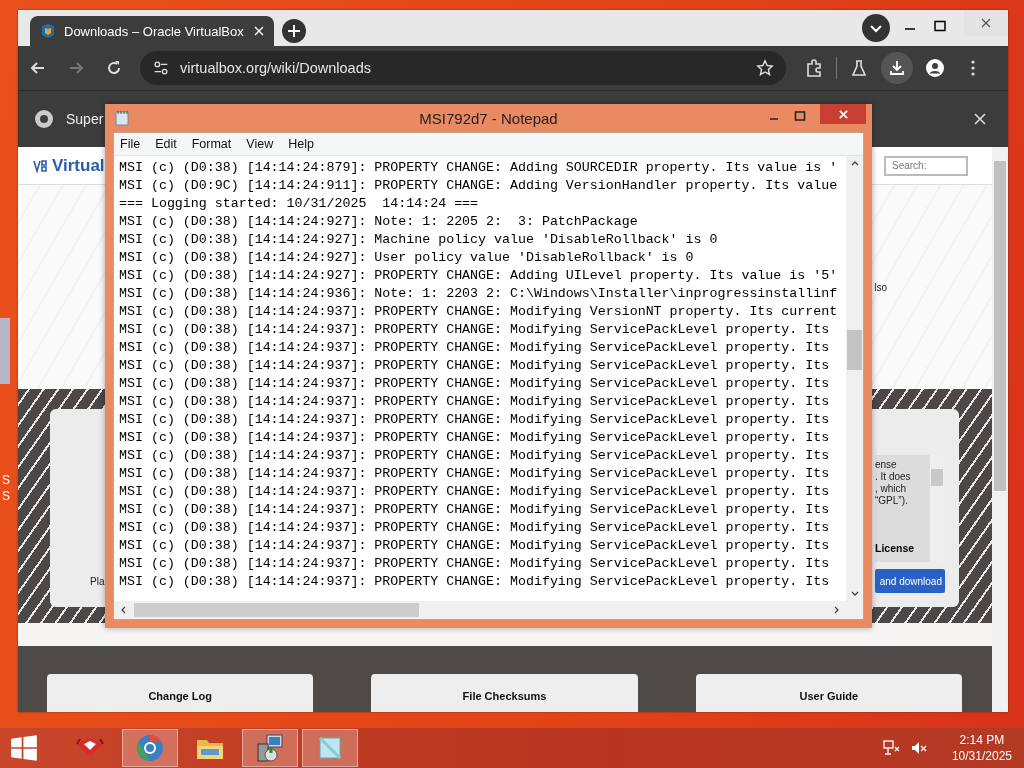 This screenshot has width=1024, height=768. What do you see at coordinates (880, 287) in the screenshot?
I see `hero-text: lso` at bounding box center [880, 287].